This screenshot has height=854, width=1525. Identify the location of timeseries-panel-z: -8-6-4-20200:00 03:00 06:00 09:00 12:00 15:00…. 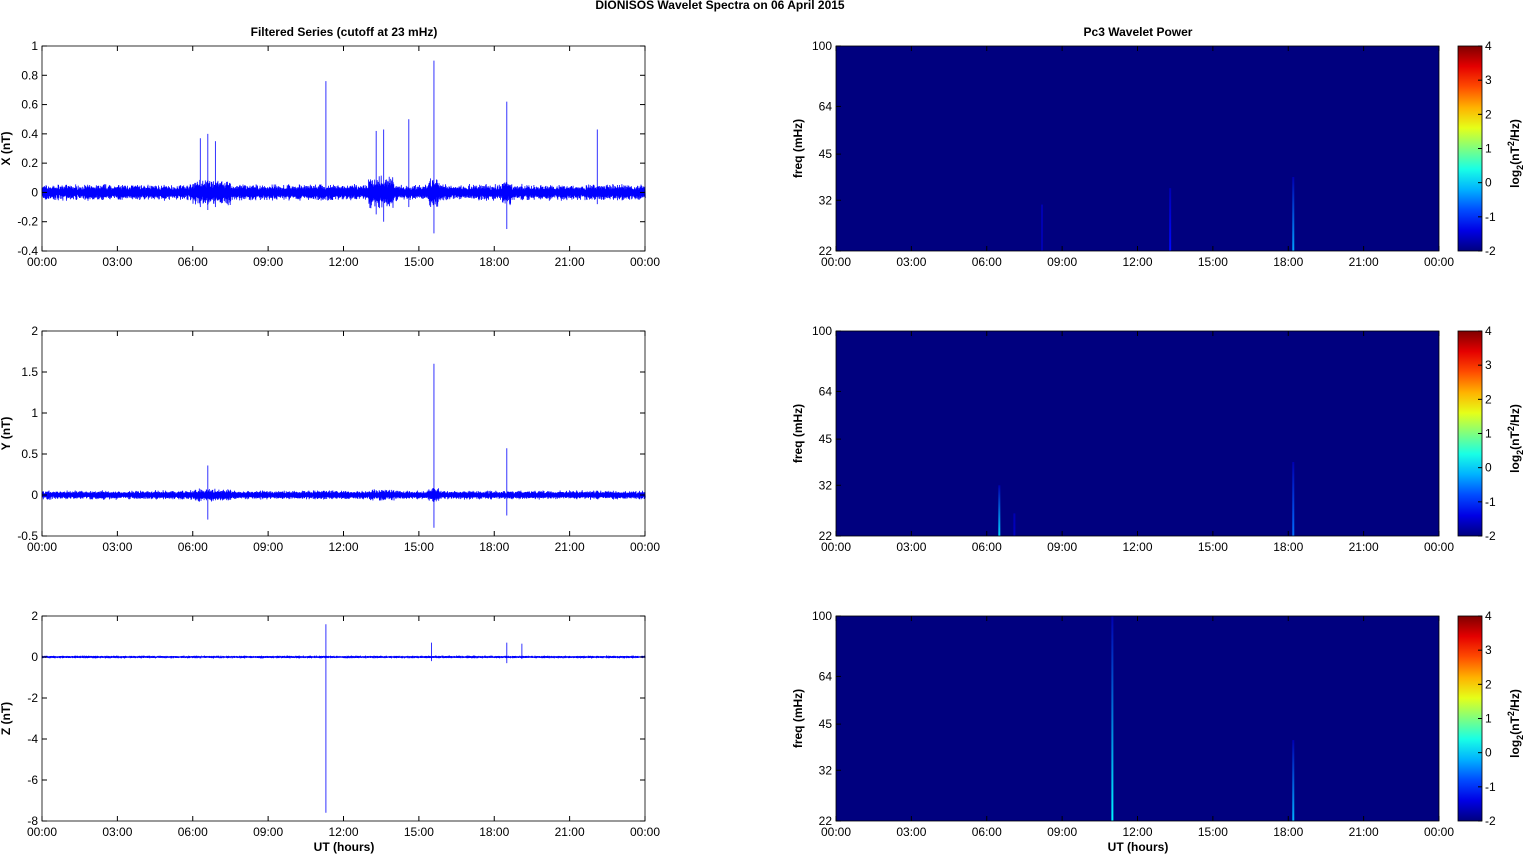
(330, 724).